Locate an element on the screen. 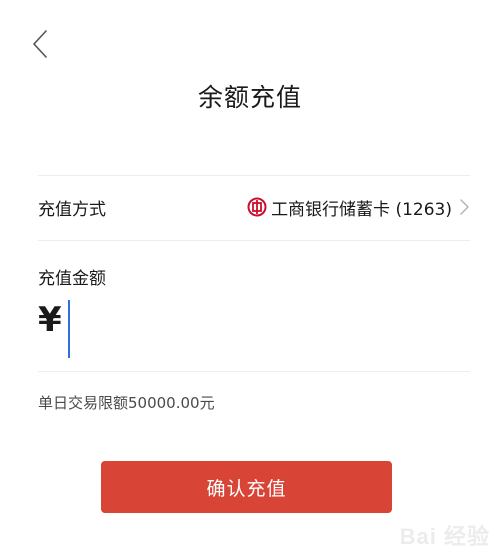 Image resolution: width=500 pixels, height=557 pixels. watermark-logo: Bai 经验 is located at coordinates (444, 536).